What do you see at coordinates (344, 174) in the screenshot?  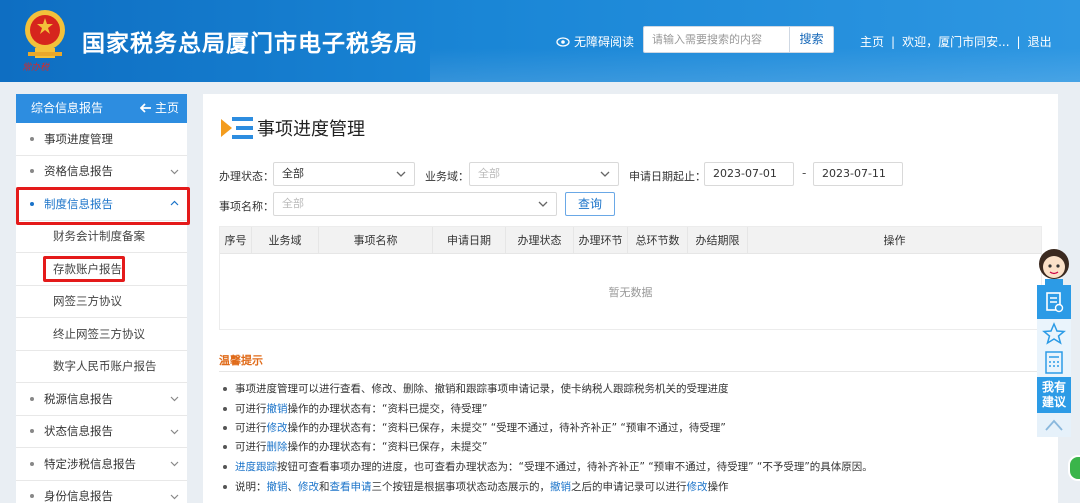 I see `status-select: 全部` at bounding box center [344, 174].